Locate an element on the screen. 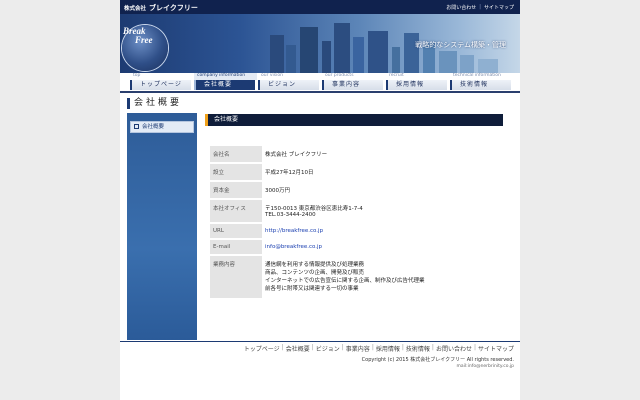  nav-divider is located at coordinates (320, 92).